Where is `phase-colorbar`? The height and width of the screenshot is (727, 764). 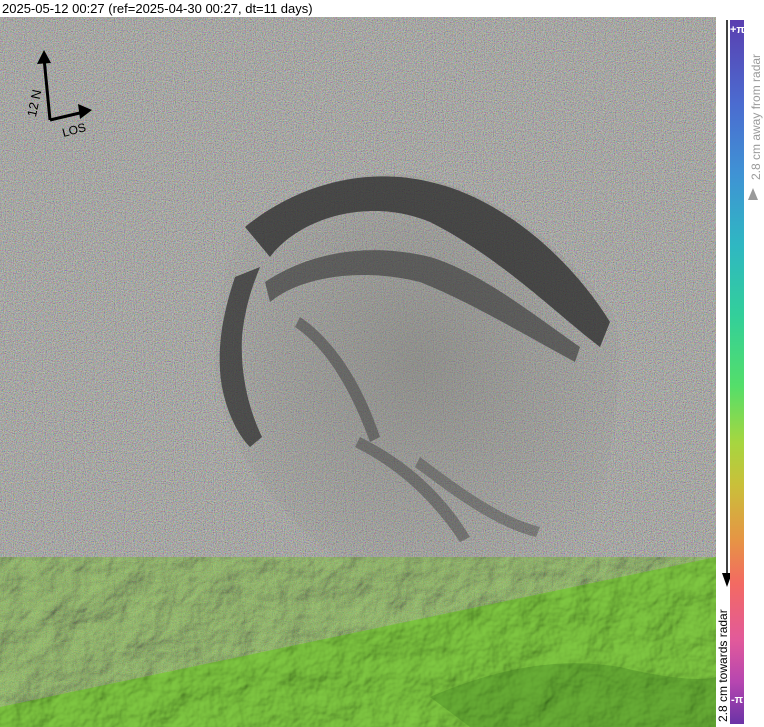
phase-colorbar is located at coordinates (737, 372).